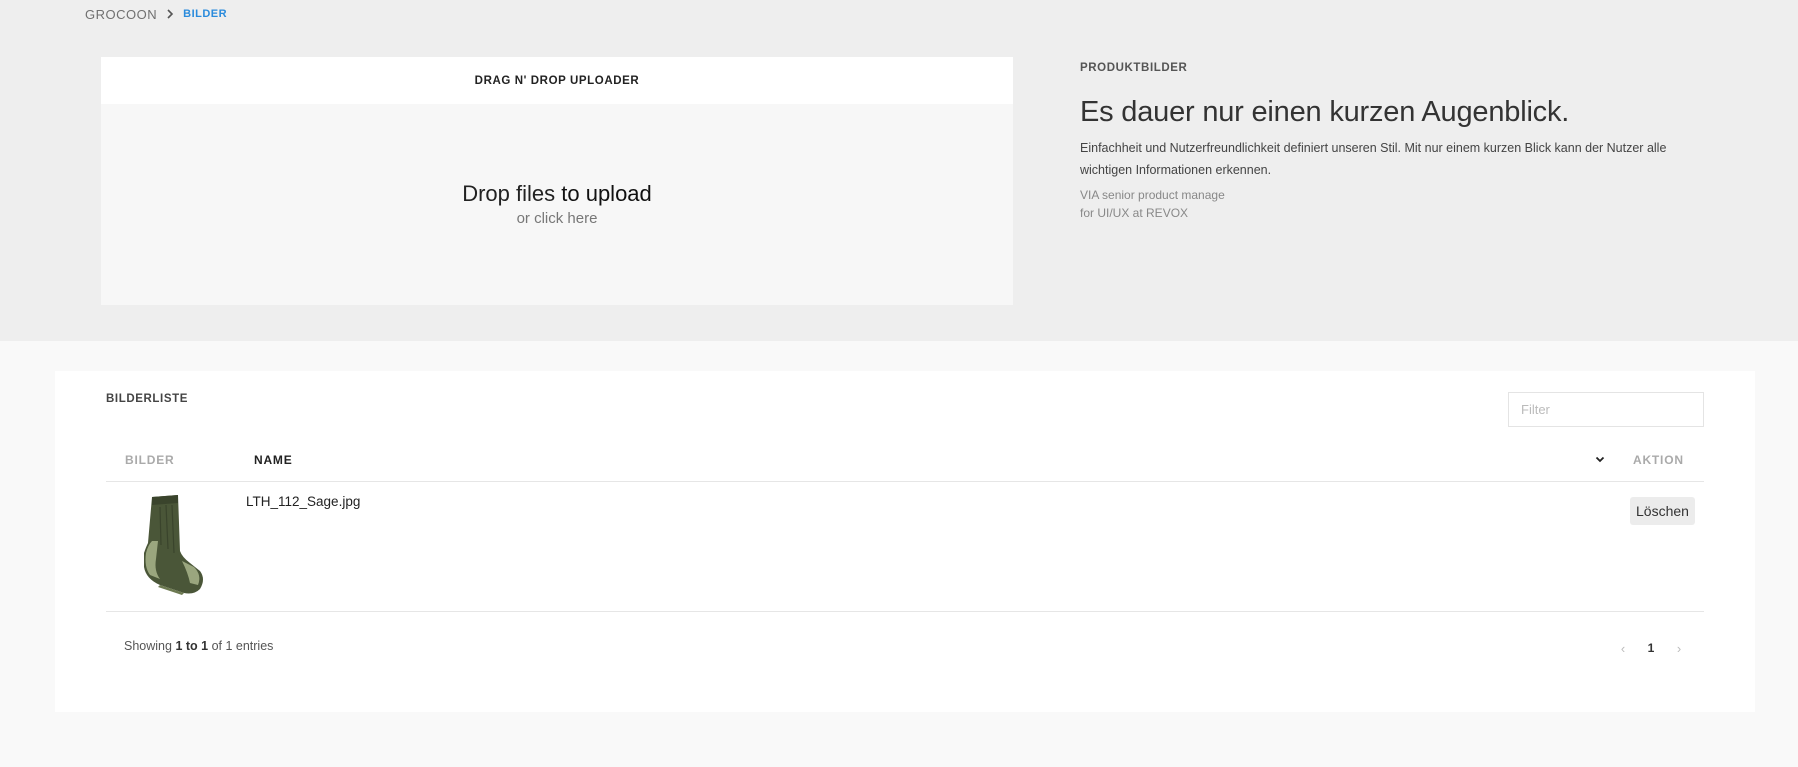 This screenshot has width=1798, height=767. Describe the element at coordinates (192, 646) in the screenshot. I see `entries-info-range: 1 to 1` at that location.